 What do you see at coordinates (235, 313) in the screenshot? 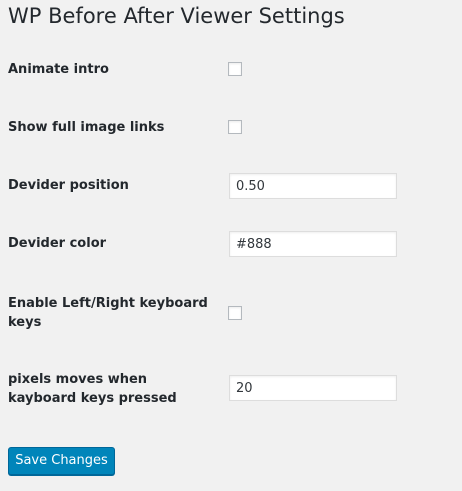
I see `enable-keyboard-keys-checkbox` at bounding box center [235, 313].